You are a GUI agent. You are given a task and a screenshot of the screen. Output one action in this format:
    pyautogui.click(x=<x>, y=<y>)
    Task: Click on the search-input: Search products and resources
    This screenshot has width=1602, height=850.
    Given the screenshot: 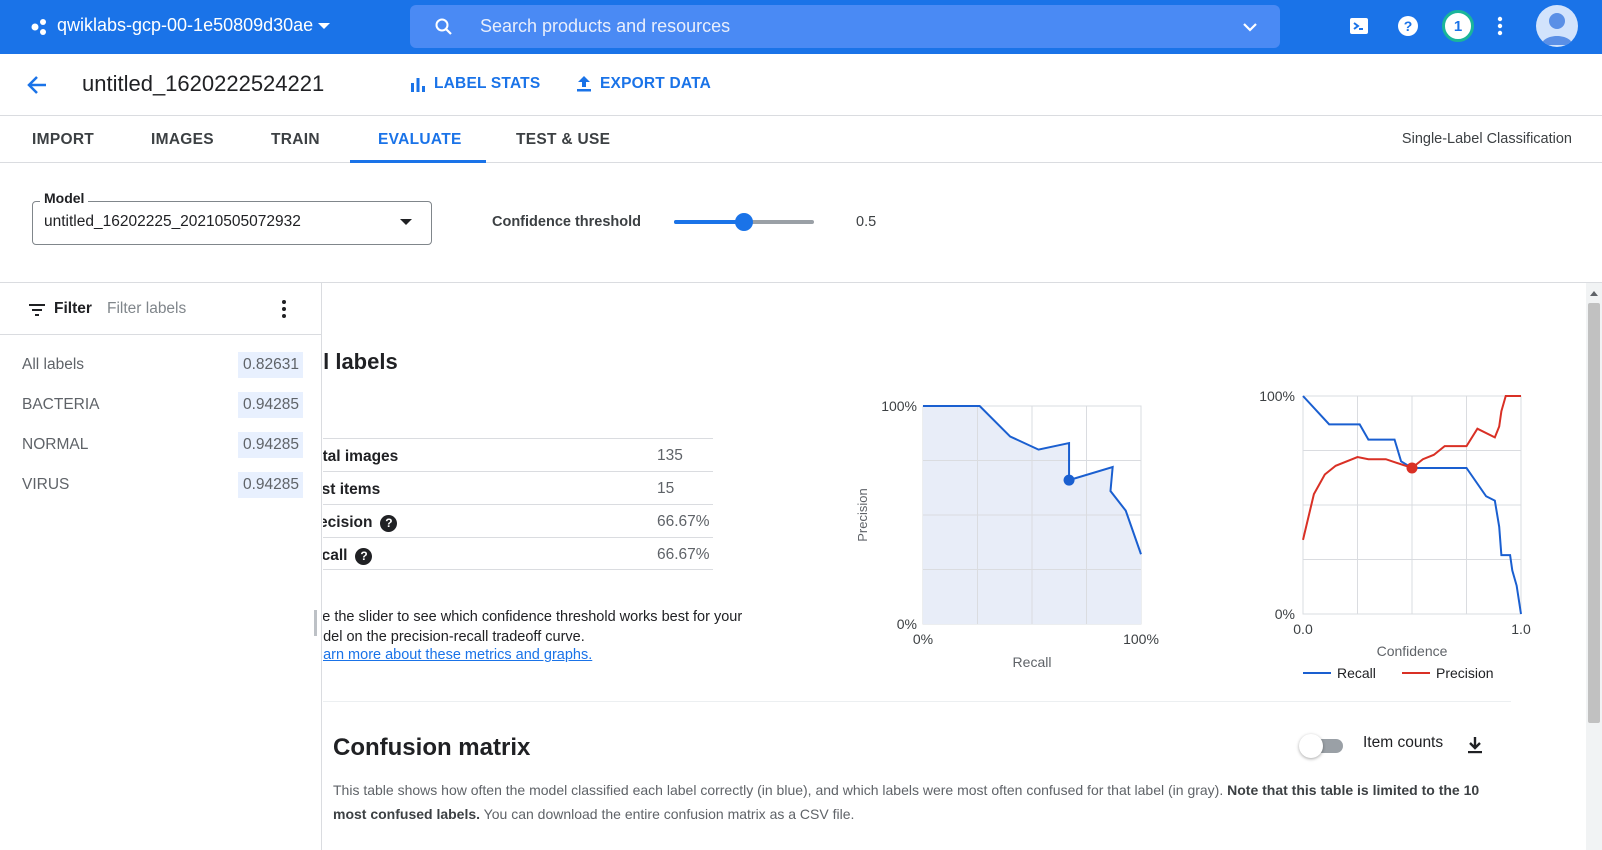 What is the action you would take?
    pyautogui.click(x=605, y=26)
    